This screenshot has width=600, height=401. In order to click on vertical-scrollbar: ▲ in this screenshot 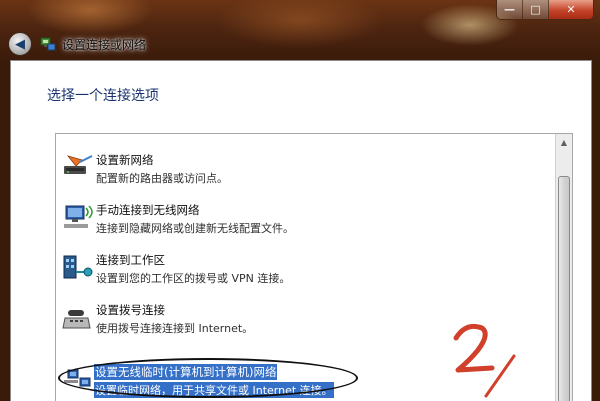, I will do `click(563, 267)`.